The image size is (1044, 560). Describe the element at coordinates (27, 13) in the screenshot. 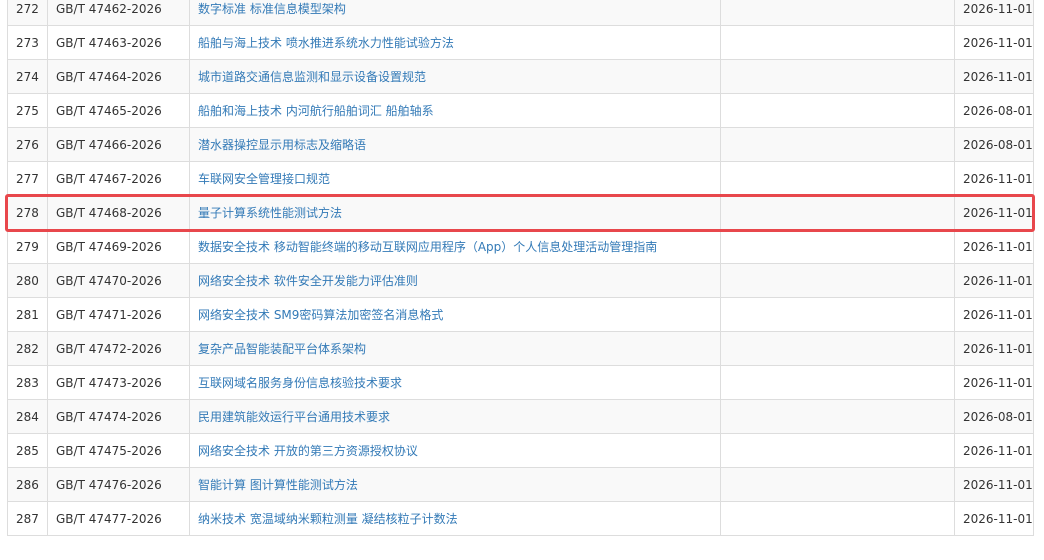

I see `row-number-cell: 272` at that location.